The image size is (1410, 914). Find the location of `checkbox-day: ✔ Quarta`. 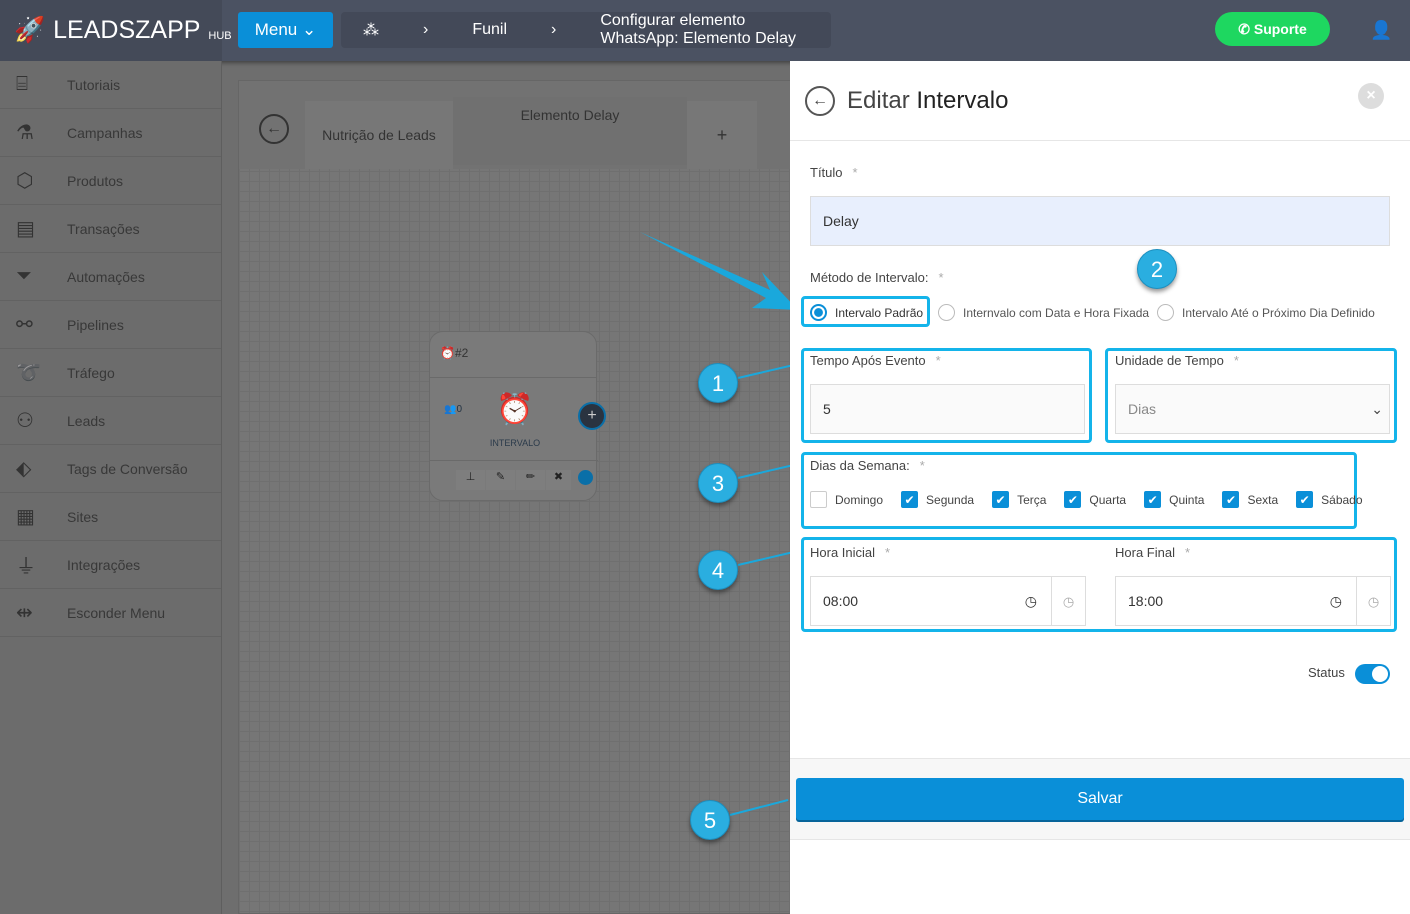

checkbox-day: ✔ Quarta is located at coordinates (1095, 499).